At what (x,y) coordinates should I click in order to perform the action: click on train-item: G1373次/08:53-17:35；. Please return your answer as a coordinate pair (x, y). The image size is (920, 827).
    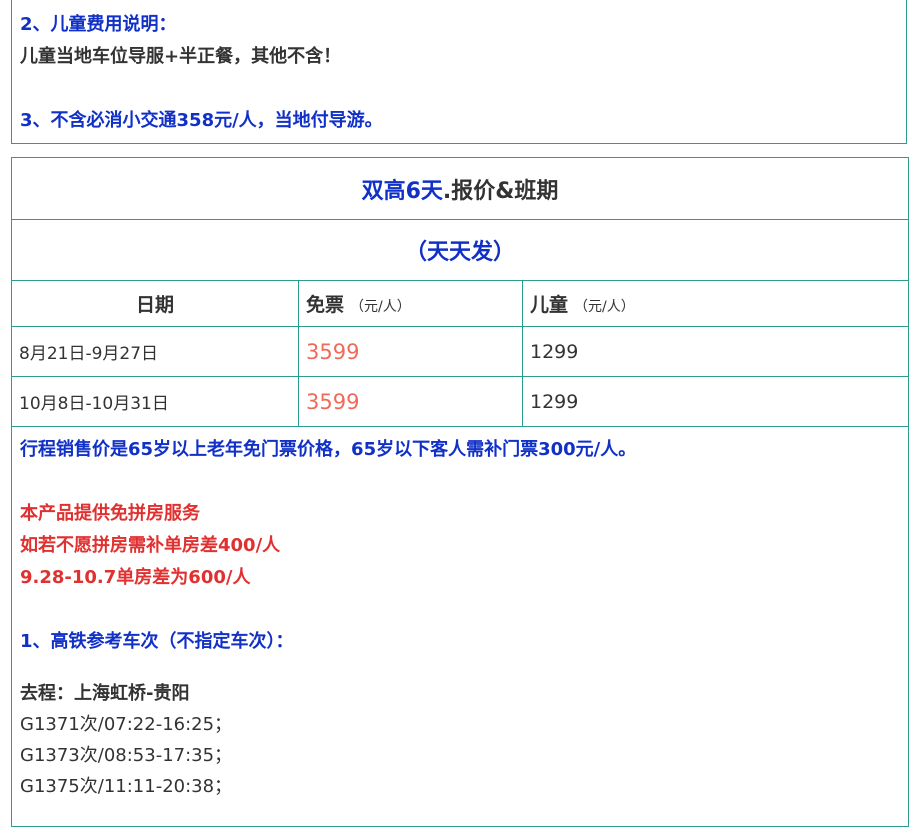
    Looking at the image, I should click on (126, 755).